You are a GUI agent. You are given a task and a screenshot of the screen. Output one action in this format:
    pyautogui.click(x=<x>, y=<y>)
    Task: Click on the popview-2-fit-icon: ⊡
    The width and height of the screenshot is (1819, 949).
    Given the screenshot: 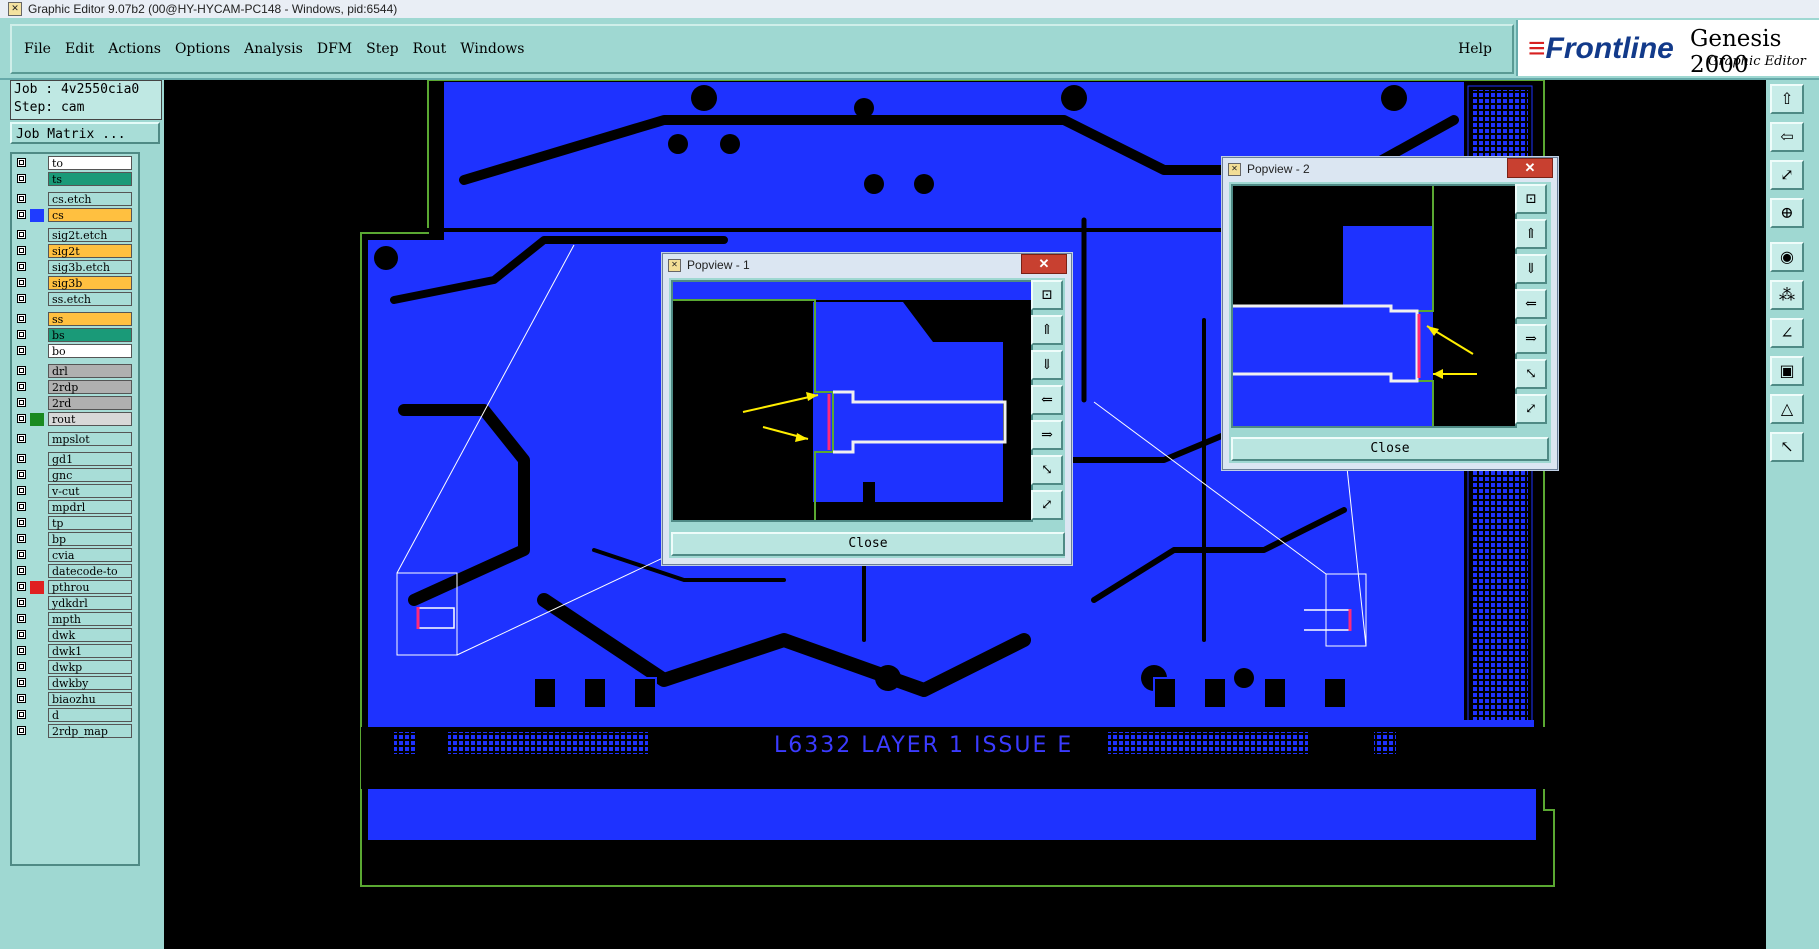 What is the action you would take?
    pyautogui.click(x=1531, y=199)
    